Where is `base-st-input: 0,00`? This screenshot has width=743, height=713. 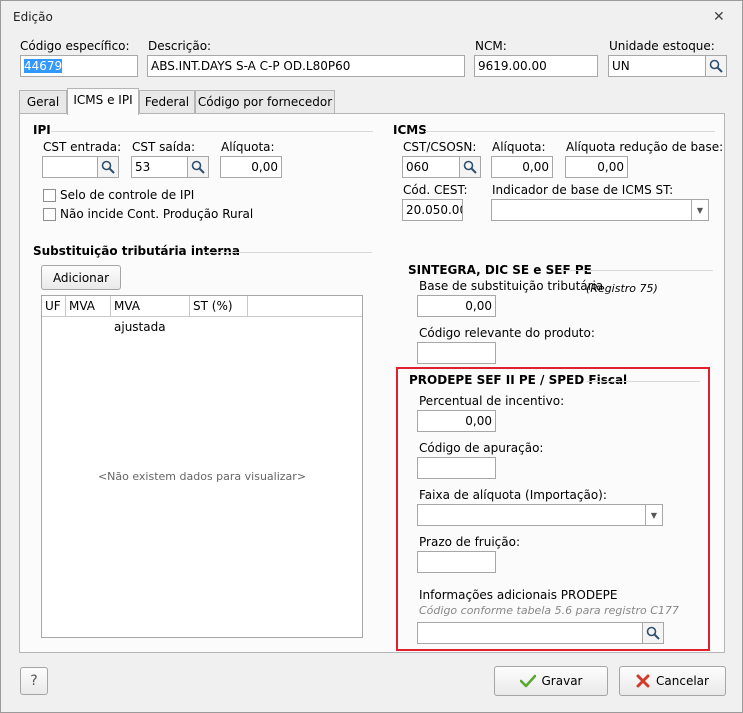
base-st-input: 0,00 is located at coordinates (456, 306).